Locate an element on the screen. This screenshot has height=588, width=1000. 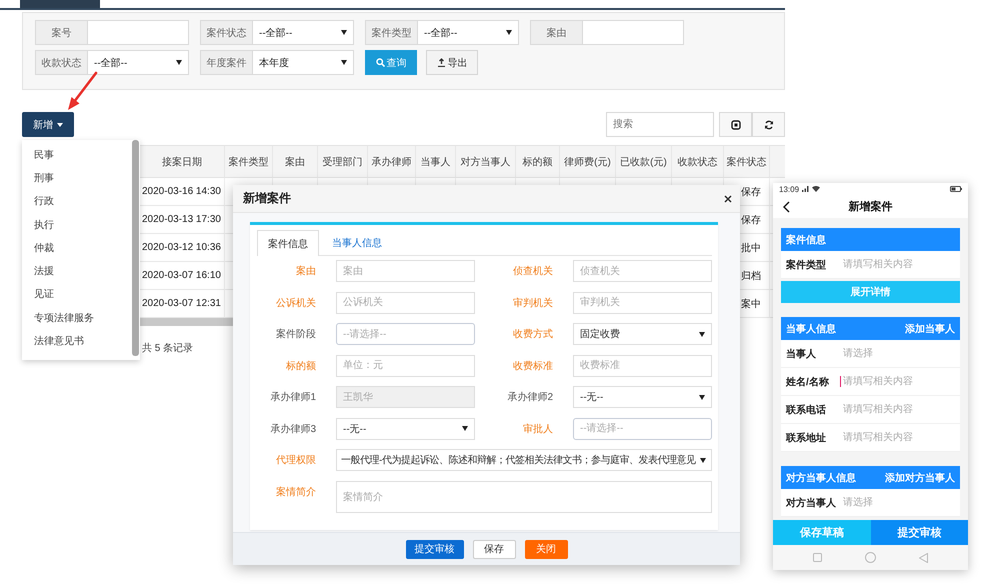
menu-item: 法援 is located at coordinates (81, 271).